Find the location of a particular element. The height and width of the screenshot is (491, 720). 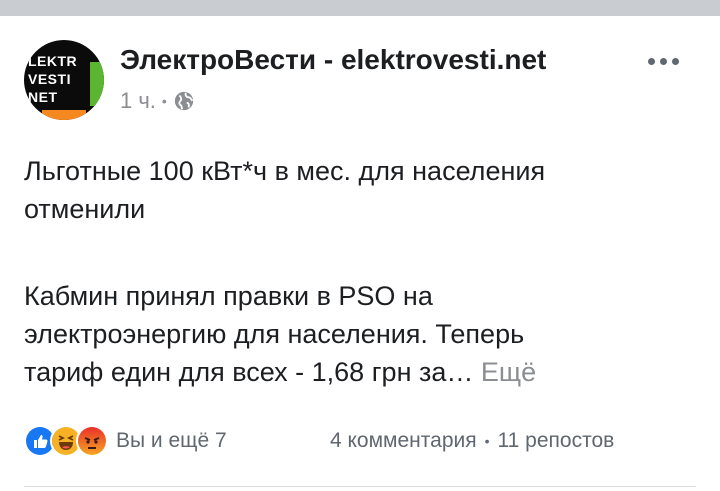

shares-count: 11 репостов is located at coordinates (556, 441).